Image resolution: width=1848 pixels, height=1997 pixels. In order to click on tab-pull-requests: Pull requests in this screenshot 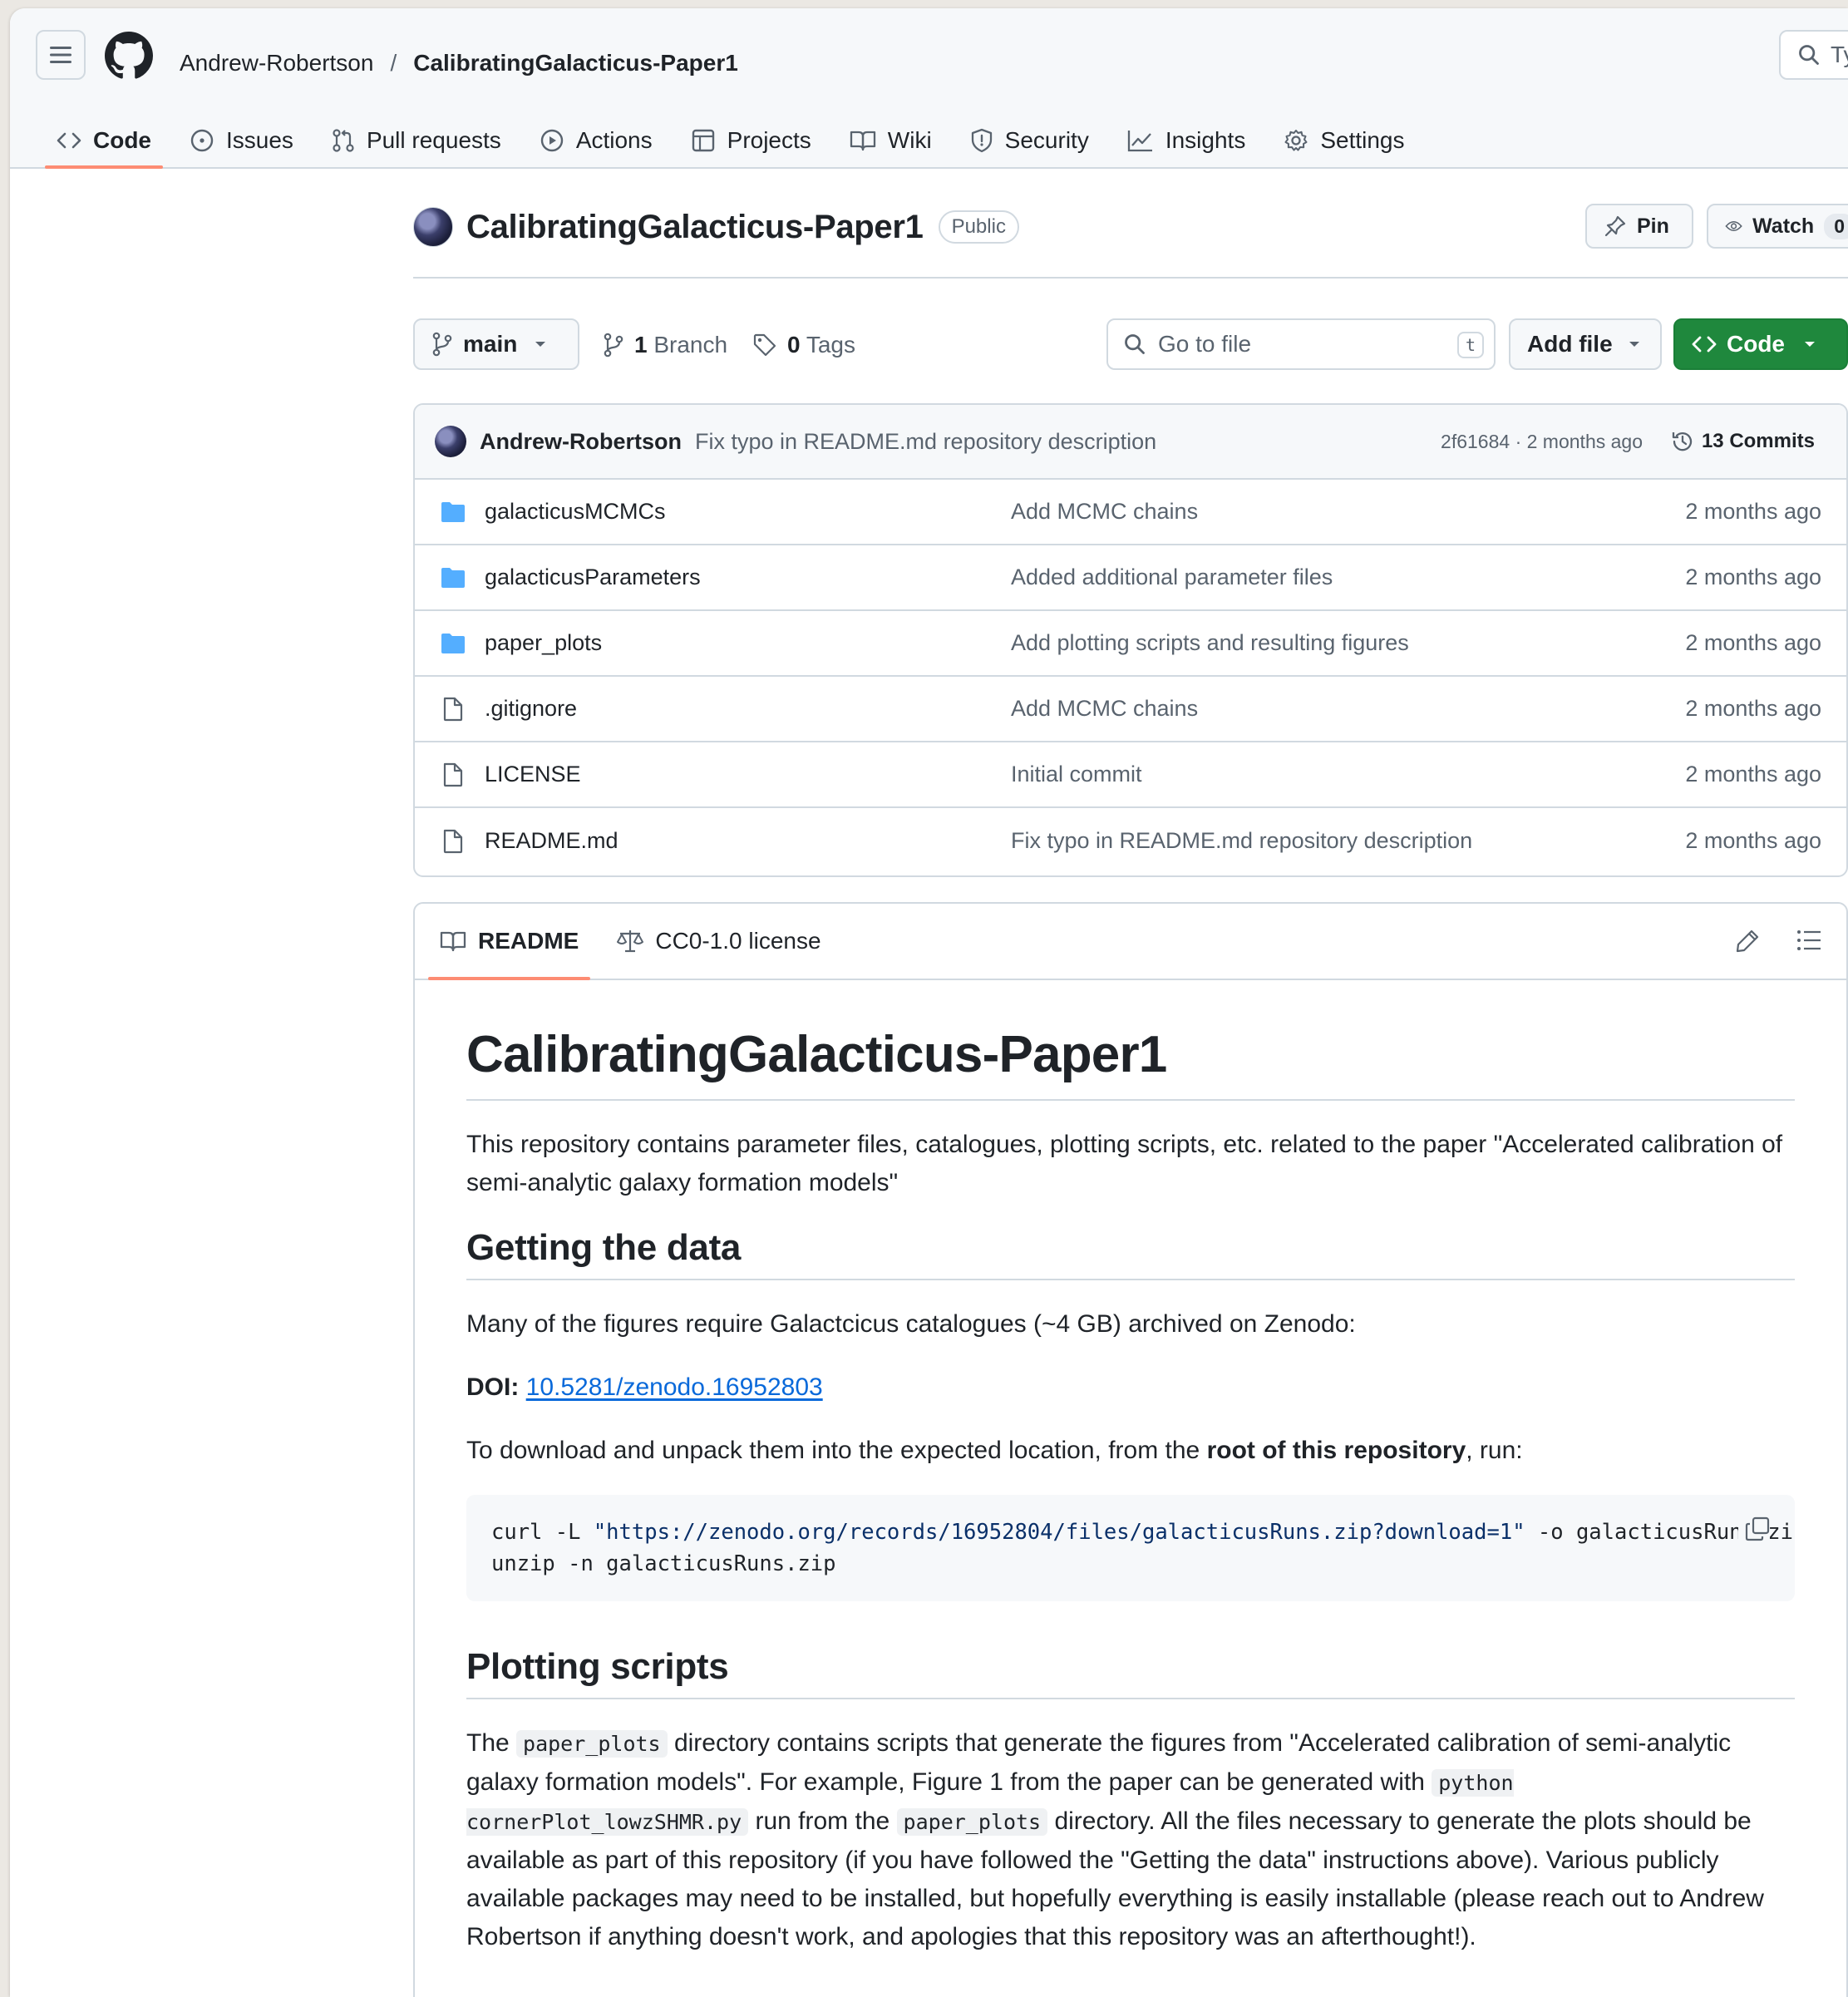, I will do `click(416, 140)`.